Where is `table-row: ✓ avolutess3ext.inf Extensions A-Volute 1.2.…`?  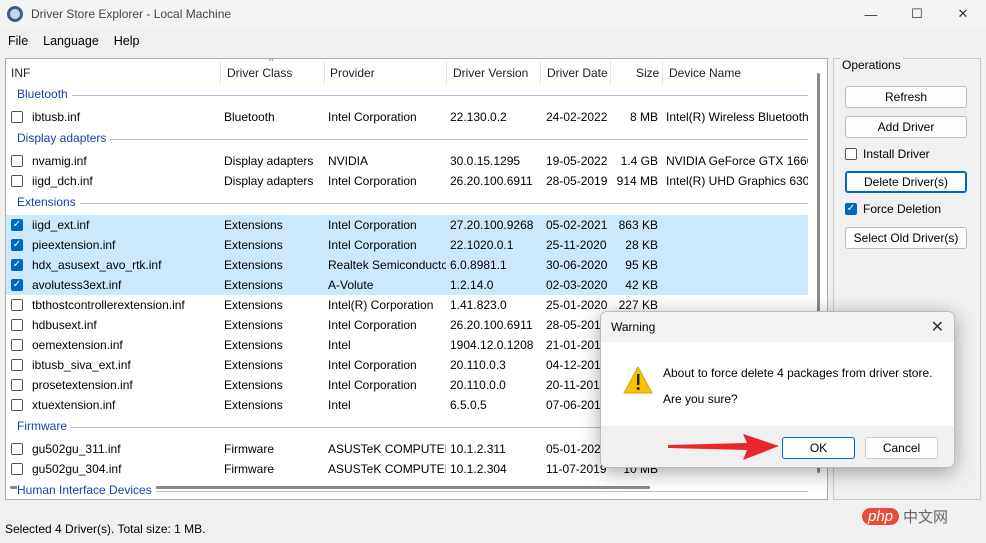
table-row: ✓ avolutess3ext.inf Extensions A-Volute 1.2.… is located at coordinates (407, 285).